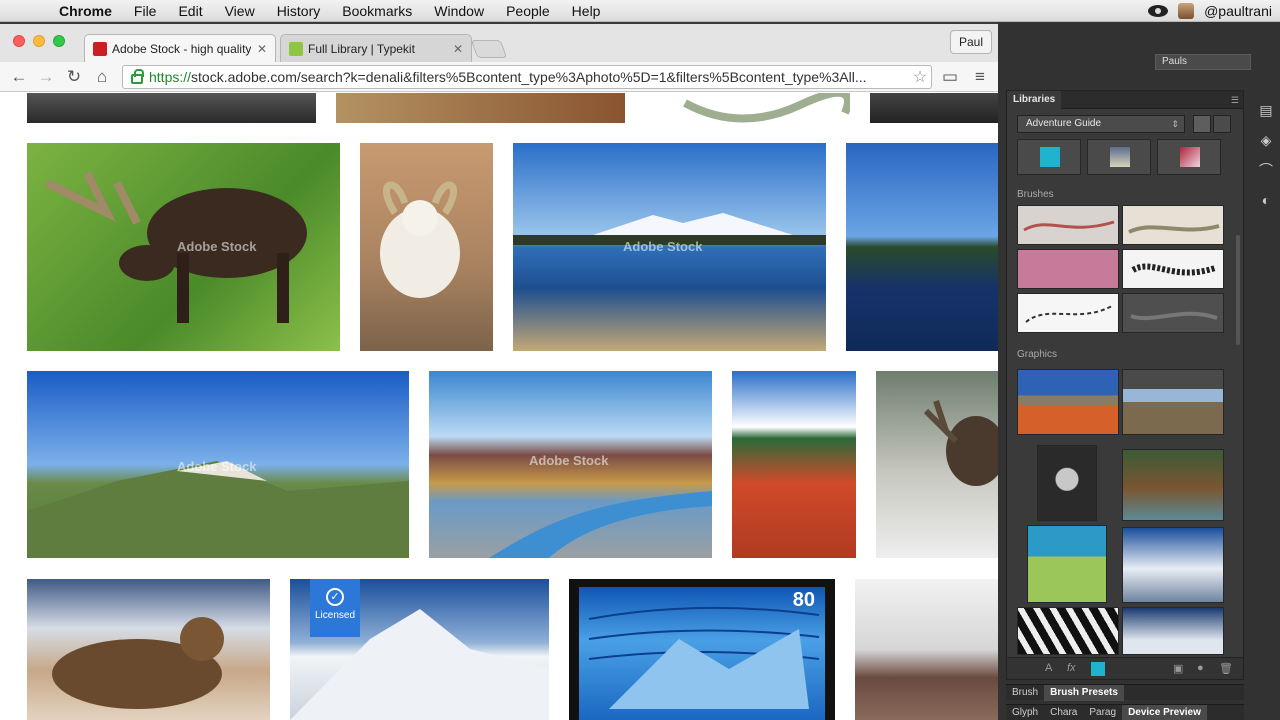 This screenshot has width=1280, height=720. I want to click on tab-libraries: Libraries, so click(1034, 100).